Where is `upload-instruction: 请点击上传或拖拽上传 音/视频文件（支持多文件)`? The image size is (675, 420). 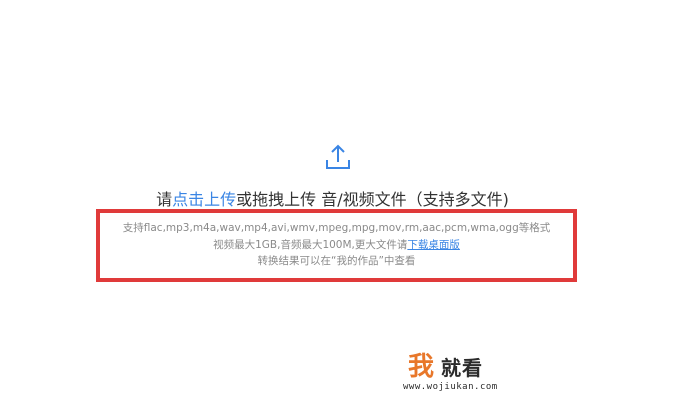 upload-instruction: 请点击上传或拖拽上传 音/视频文件（支持多文件) is located at coordinates (332, 198).